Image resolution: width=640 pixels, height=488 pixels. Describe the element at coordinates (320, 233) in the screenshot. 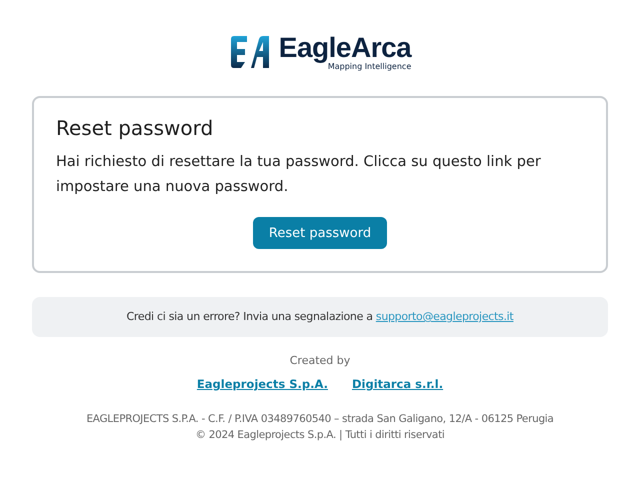

I see `reset-password-button: Reset password` at that location.